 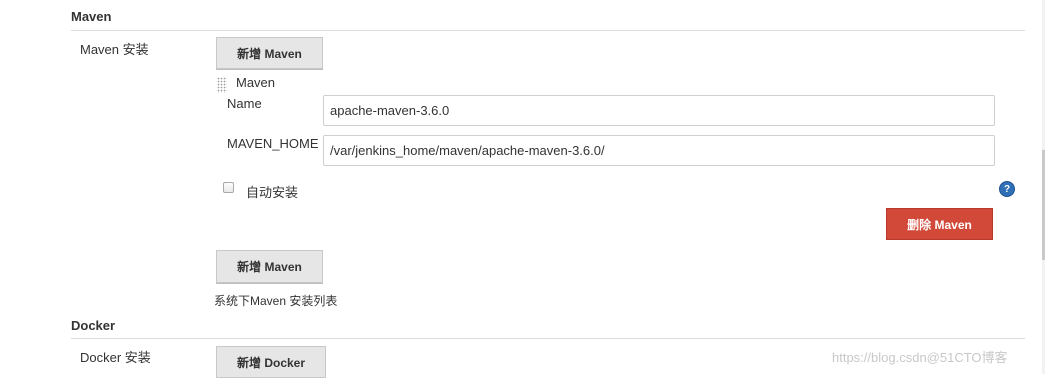 I want to click on watermark: https://blog.csdn@51CTO博客, so click(x=920, y=357).